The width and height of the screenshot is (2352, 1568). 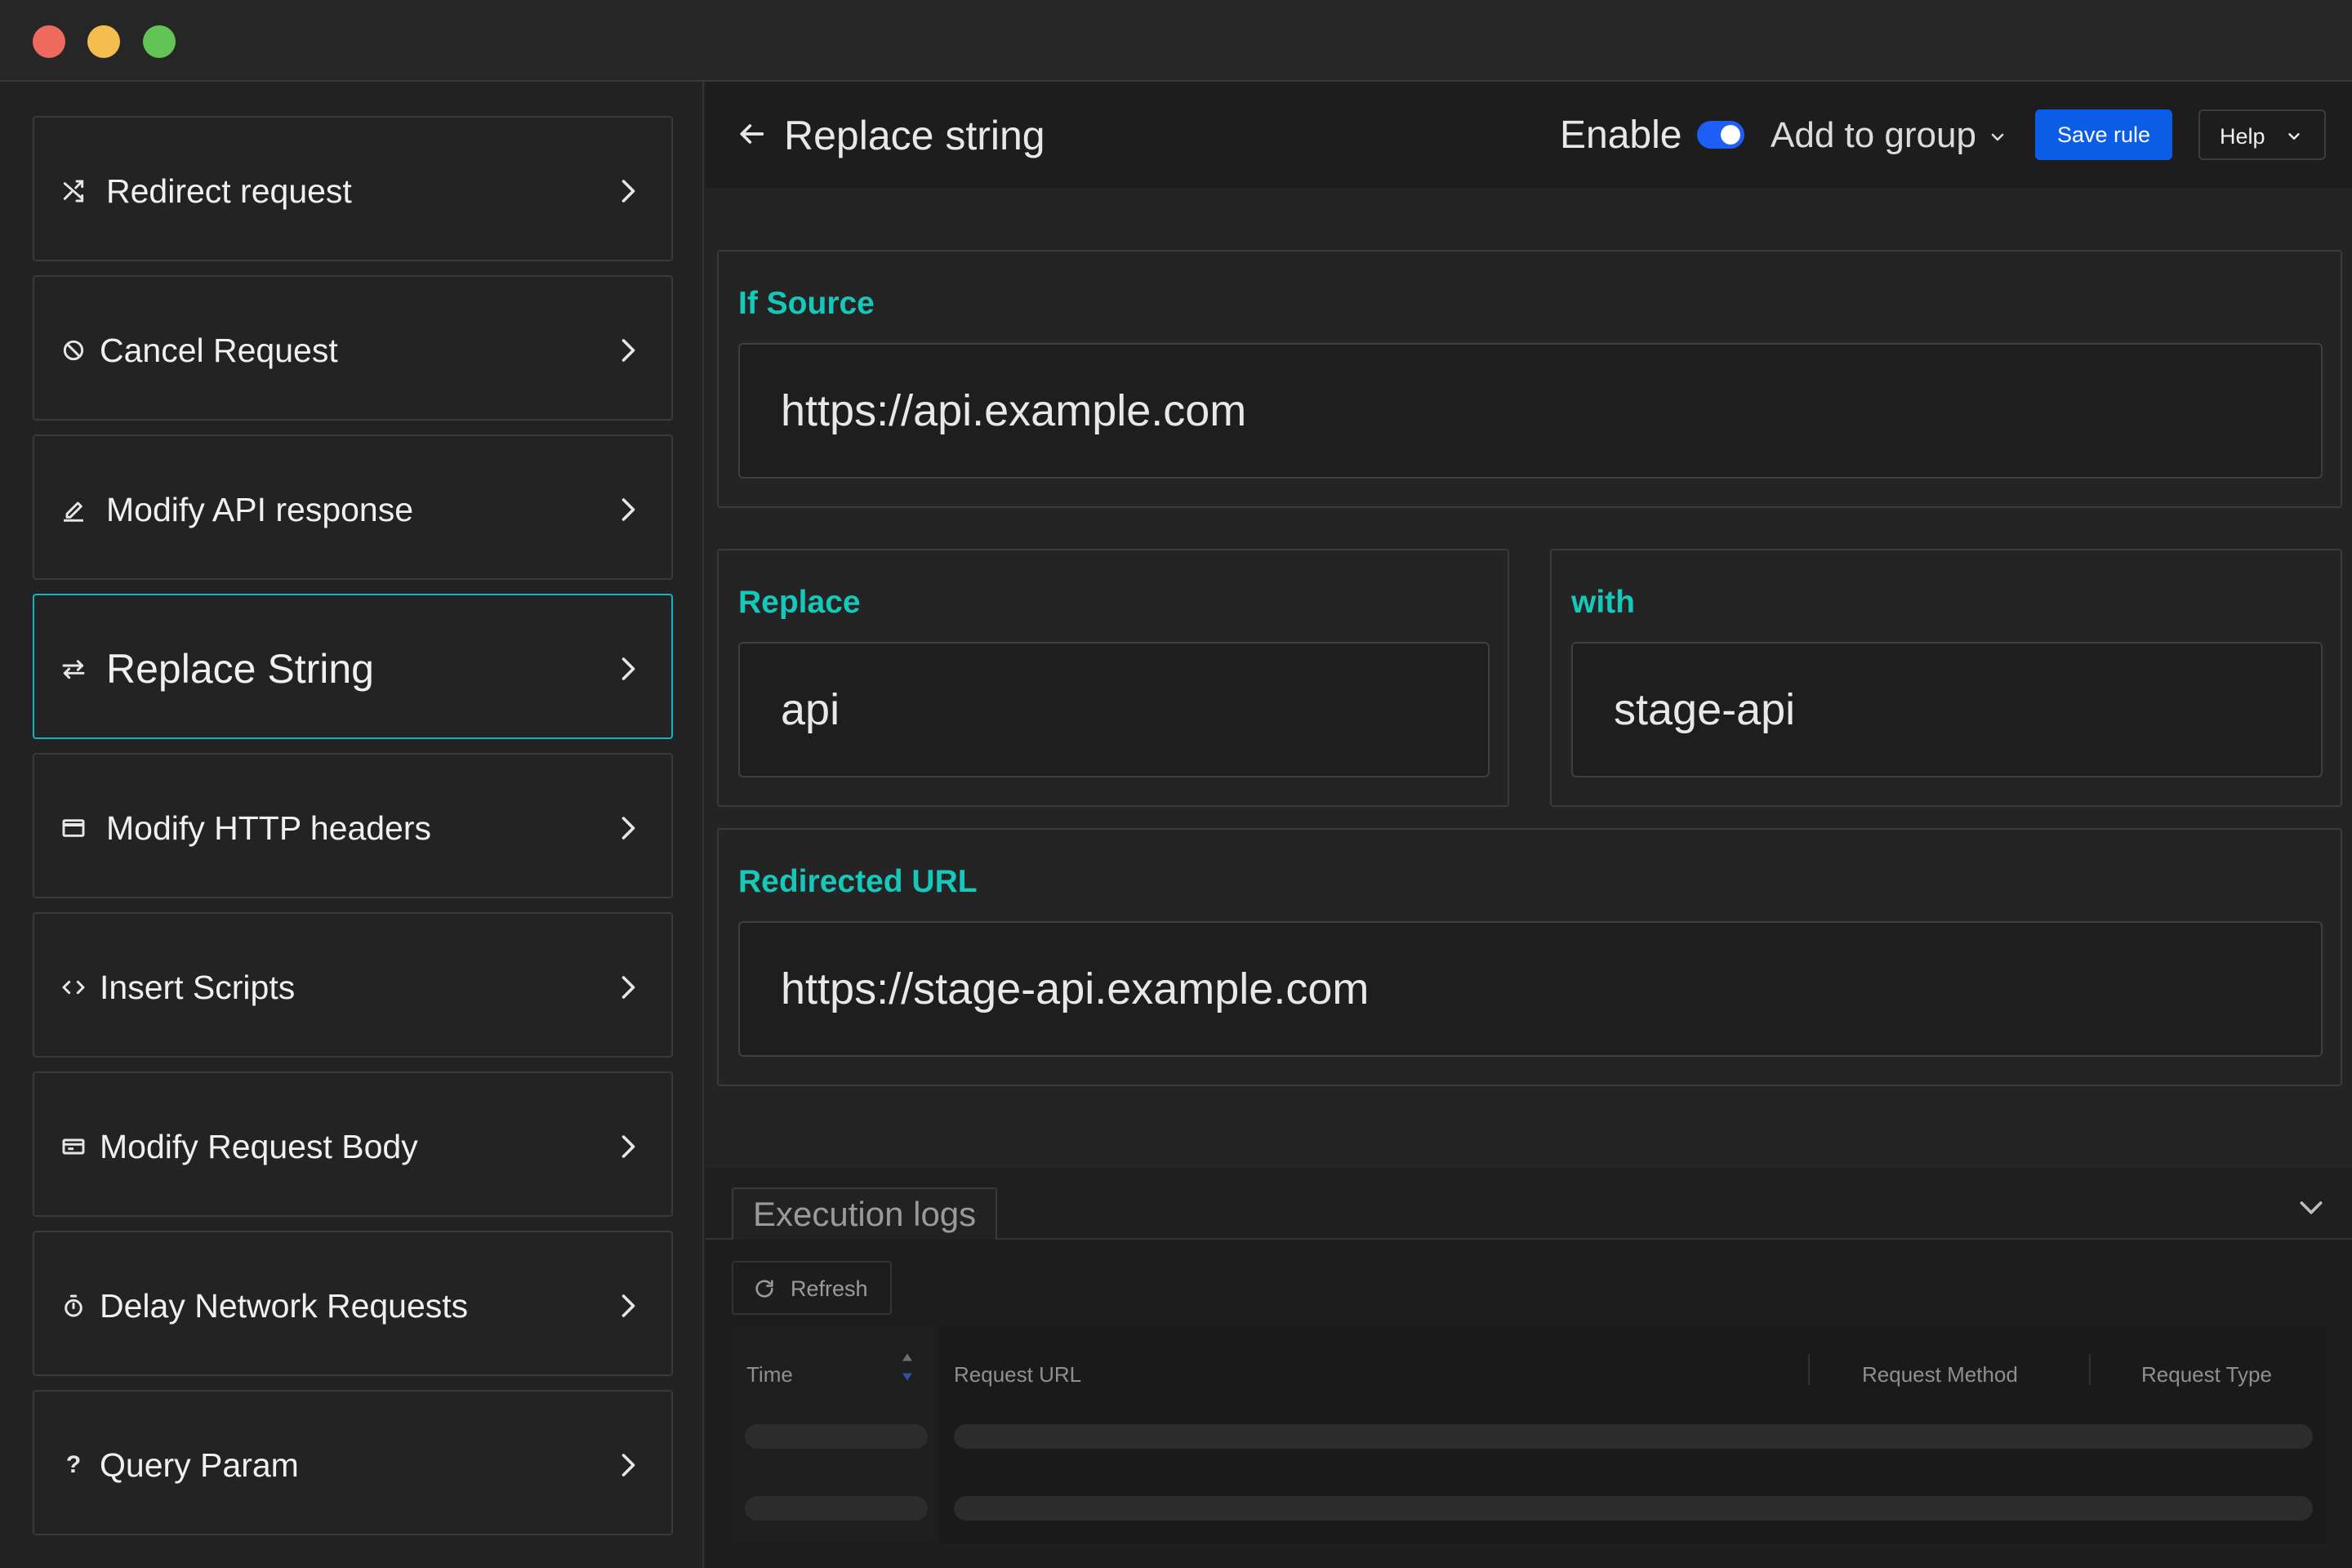 What do you see at coordinates (73, 828) in the screenshot?
I see `window-icon` at bounding box center [73, 828].